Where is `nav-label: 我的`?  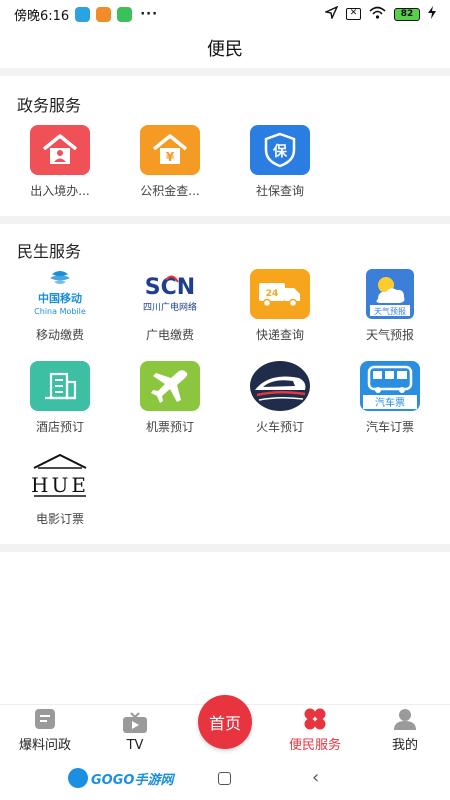
nav-label: 我的 is located at coordinates (404, 745).